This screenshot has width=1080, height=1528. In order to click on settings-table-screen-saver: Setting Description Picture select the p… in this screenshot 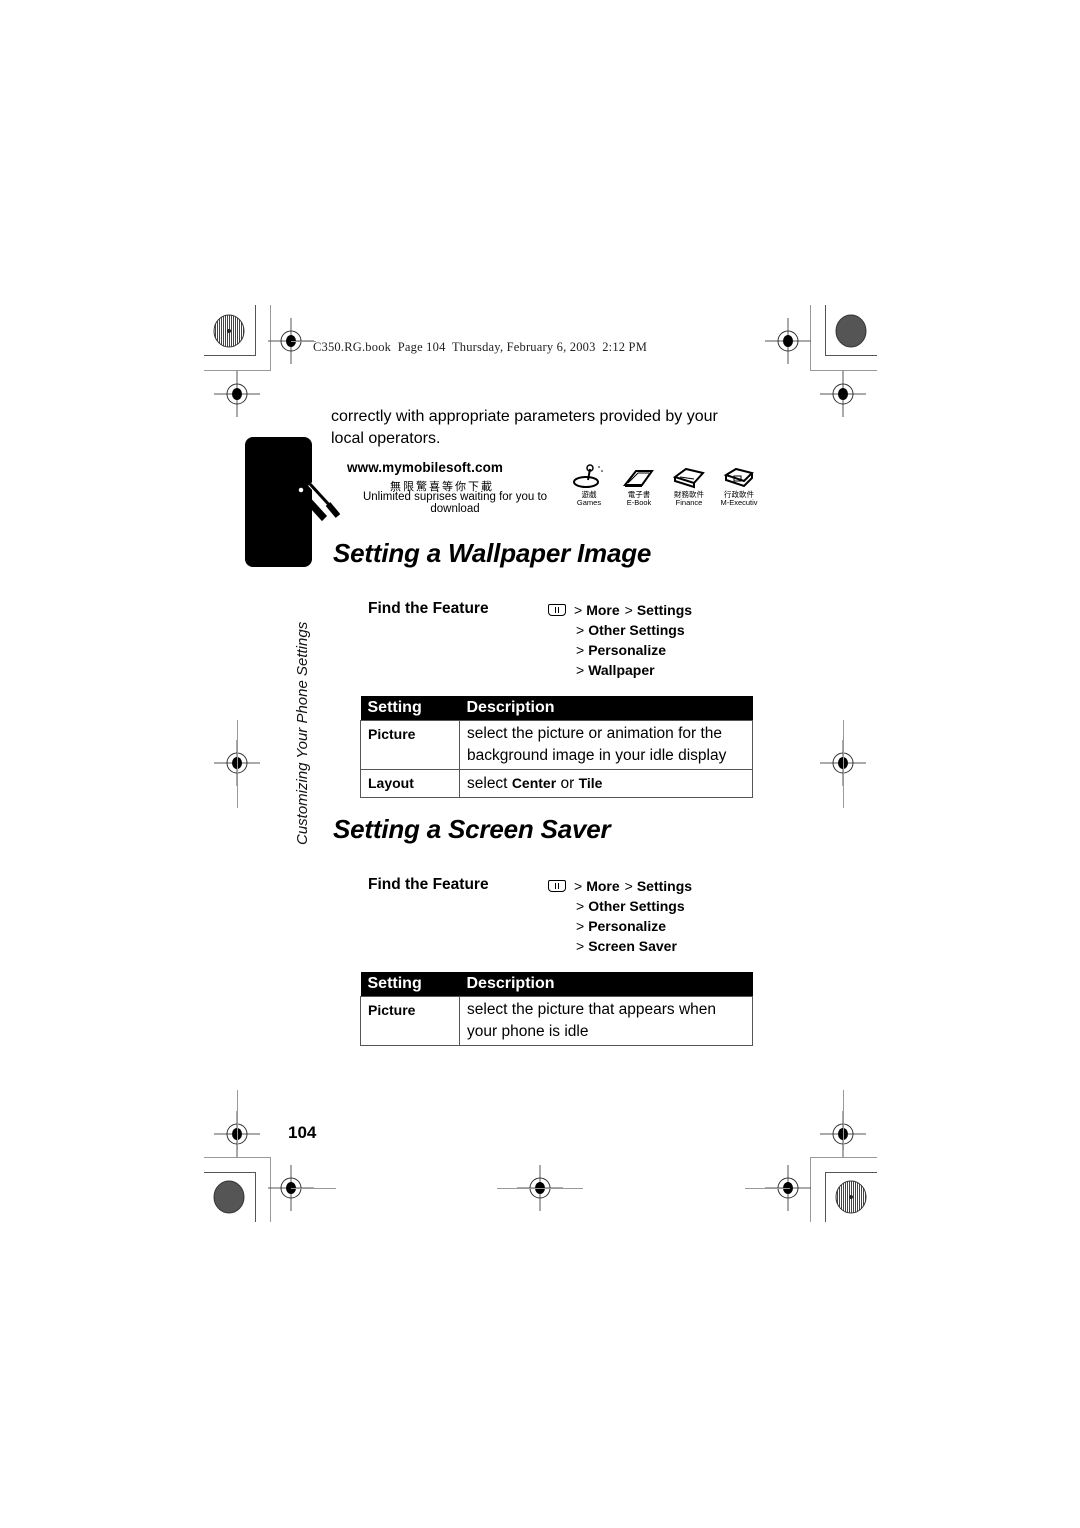, I will do `click(556, 1009)`.